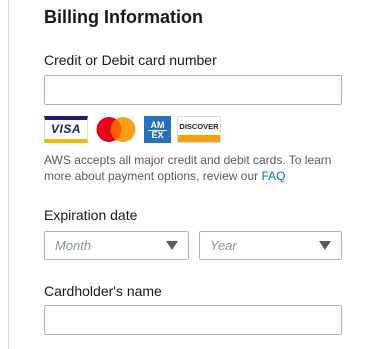  I want to click on card-number-input, so click(193, 90).